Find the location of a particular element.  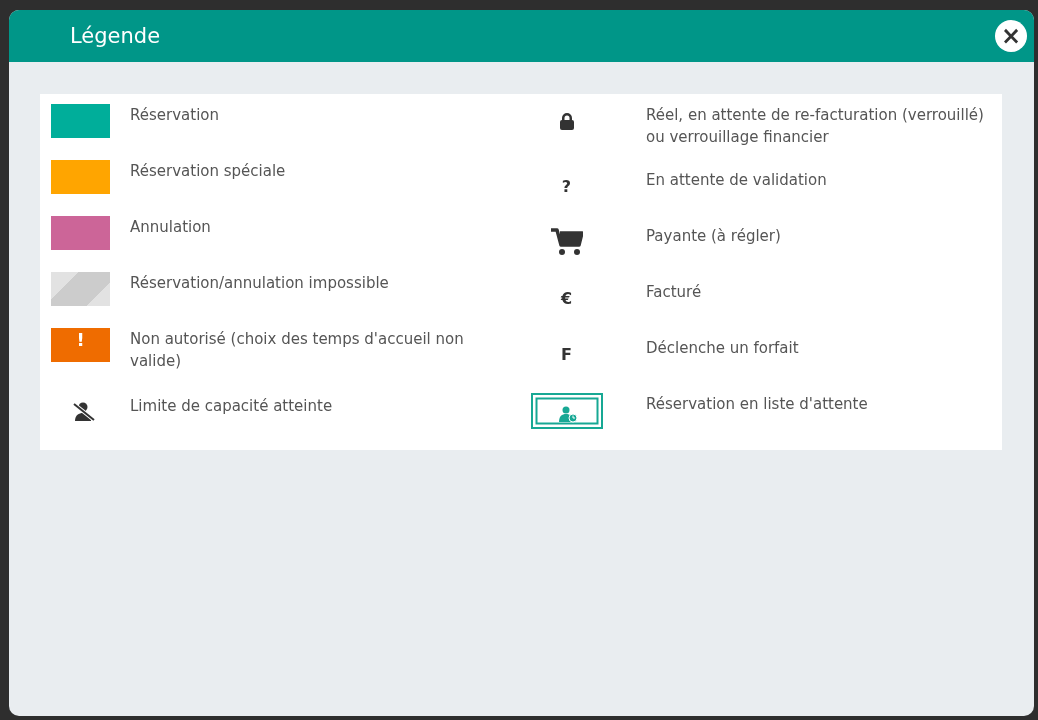

striped-swatch is located at coordinates (80, 289).